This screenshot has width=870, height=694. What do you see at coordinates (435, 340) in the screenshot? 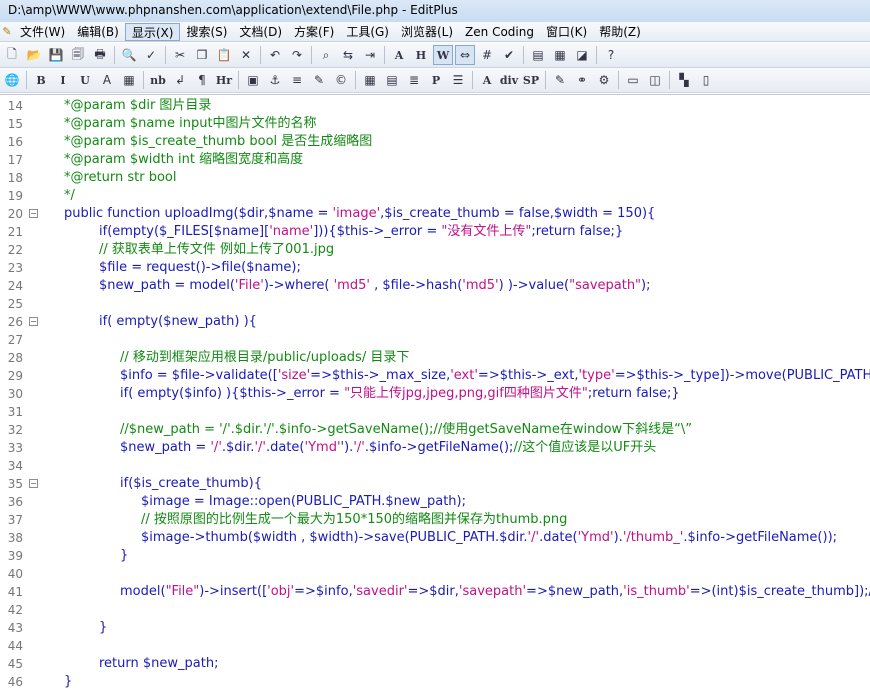
I see `code-line: 27` at bounding box center [435, 340].